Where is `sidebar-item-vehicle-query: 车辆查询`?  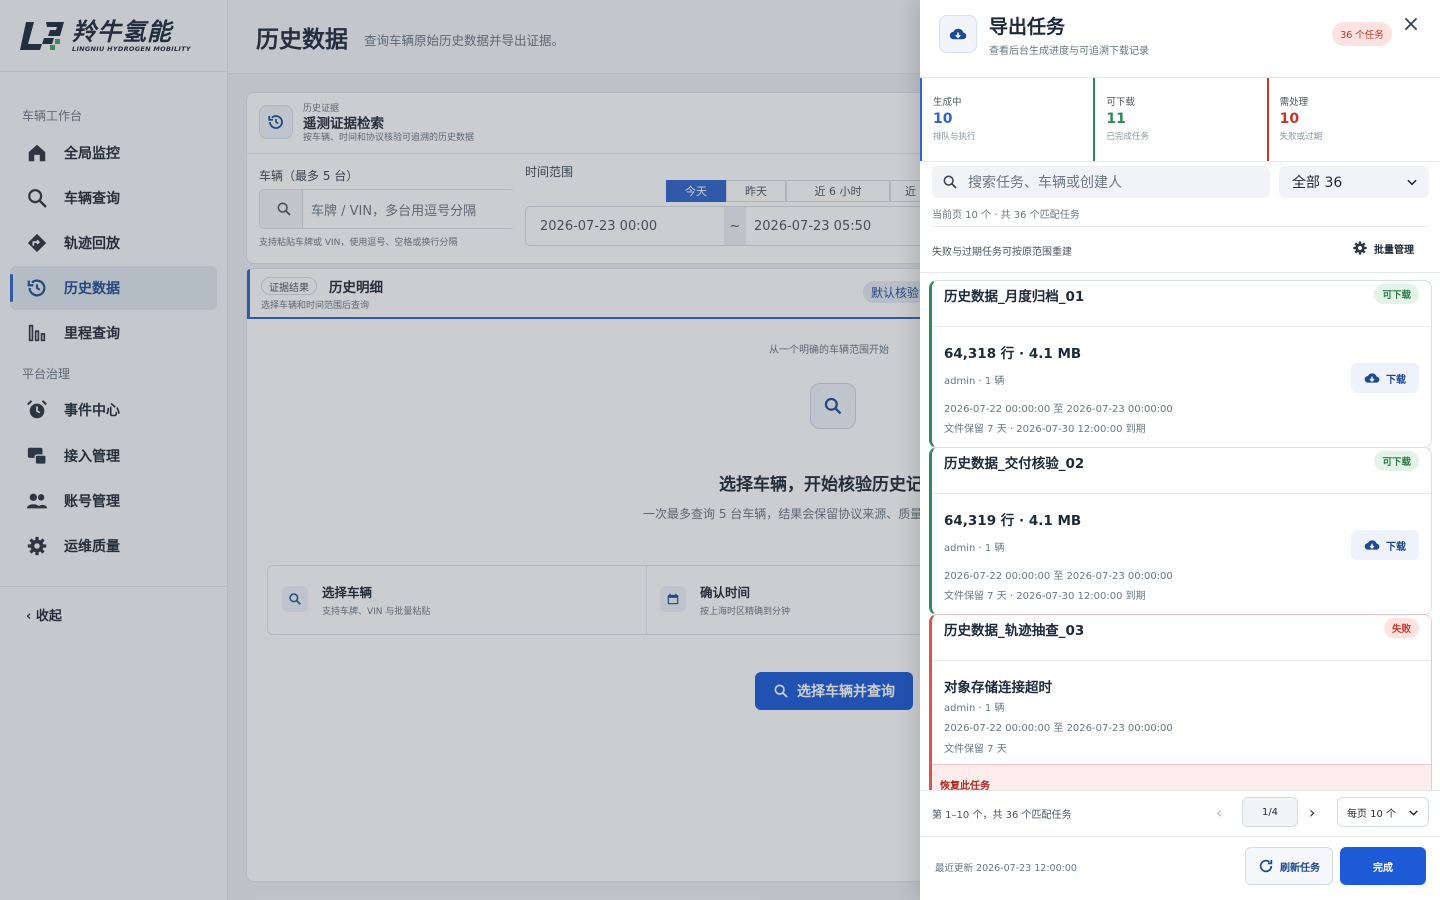 sidebar-item-vehicle-query: 车辆查询 is located at coordinates (113, 198).